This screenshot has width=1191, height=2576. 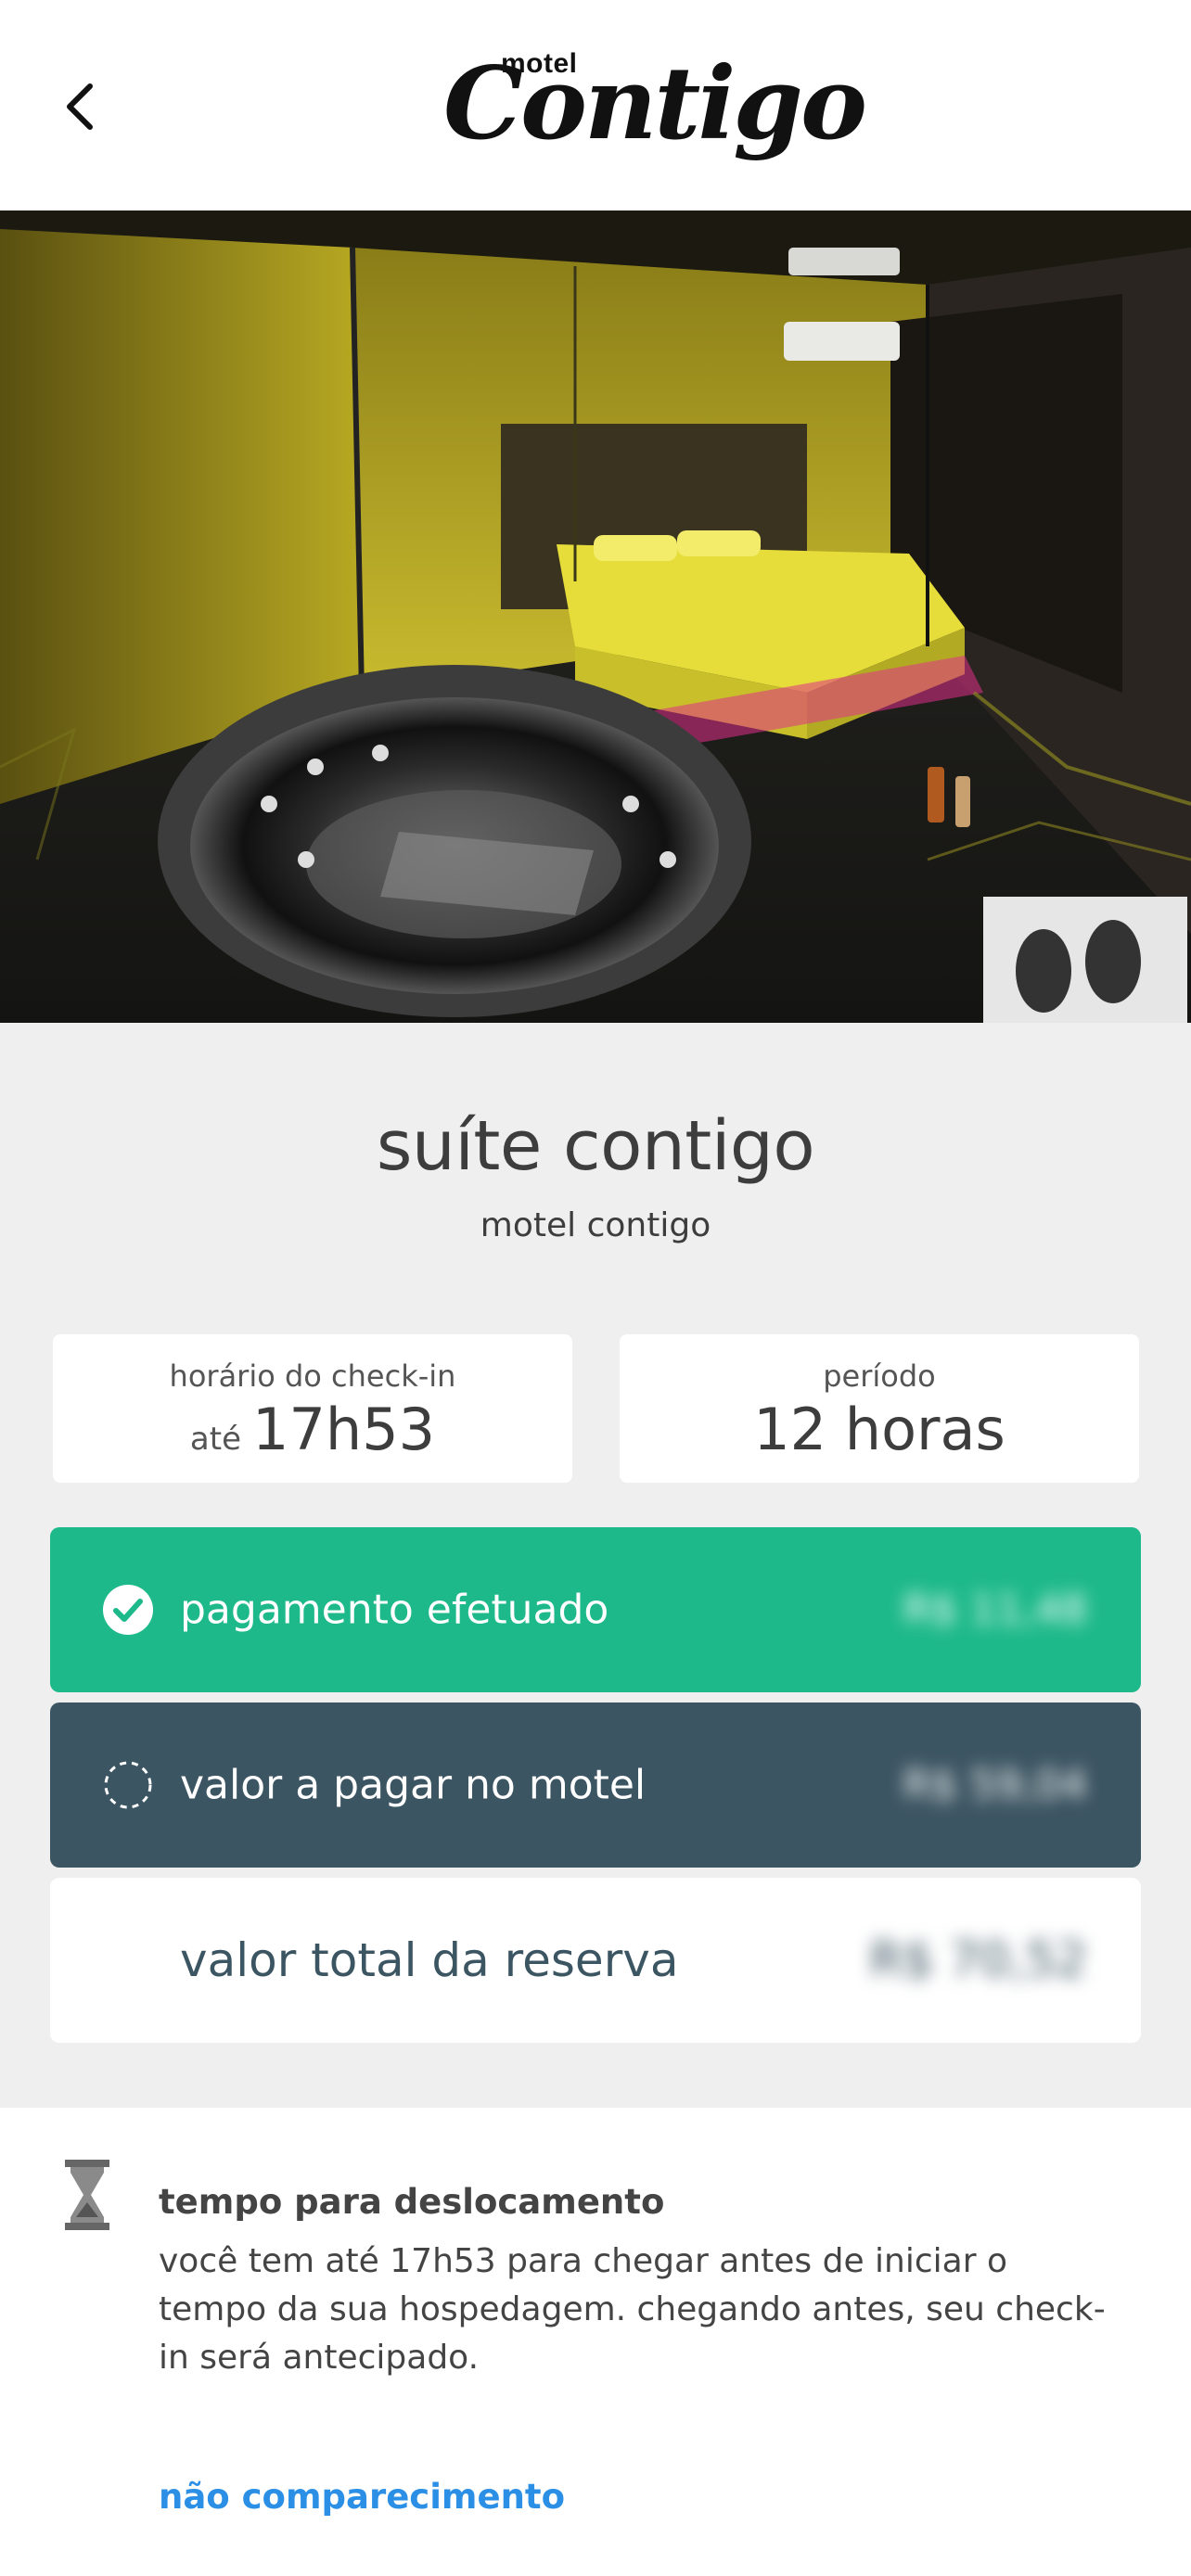 What do you see at coordinates (995, 1610) in the screenshot?
I see `paid-amount: R$ 11,48` at bounding box center [995, 1610].